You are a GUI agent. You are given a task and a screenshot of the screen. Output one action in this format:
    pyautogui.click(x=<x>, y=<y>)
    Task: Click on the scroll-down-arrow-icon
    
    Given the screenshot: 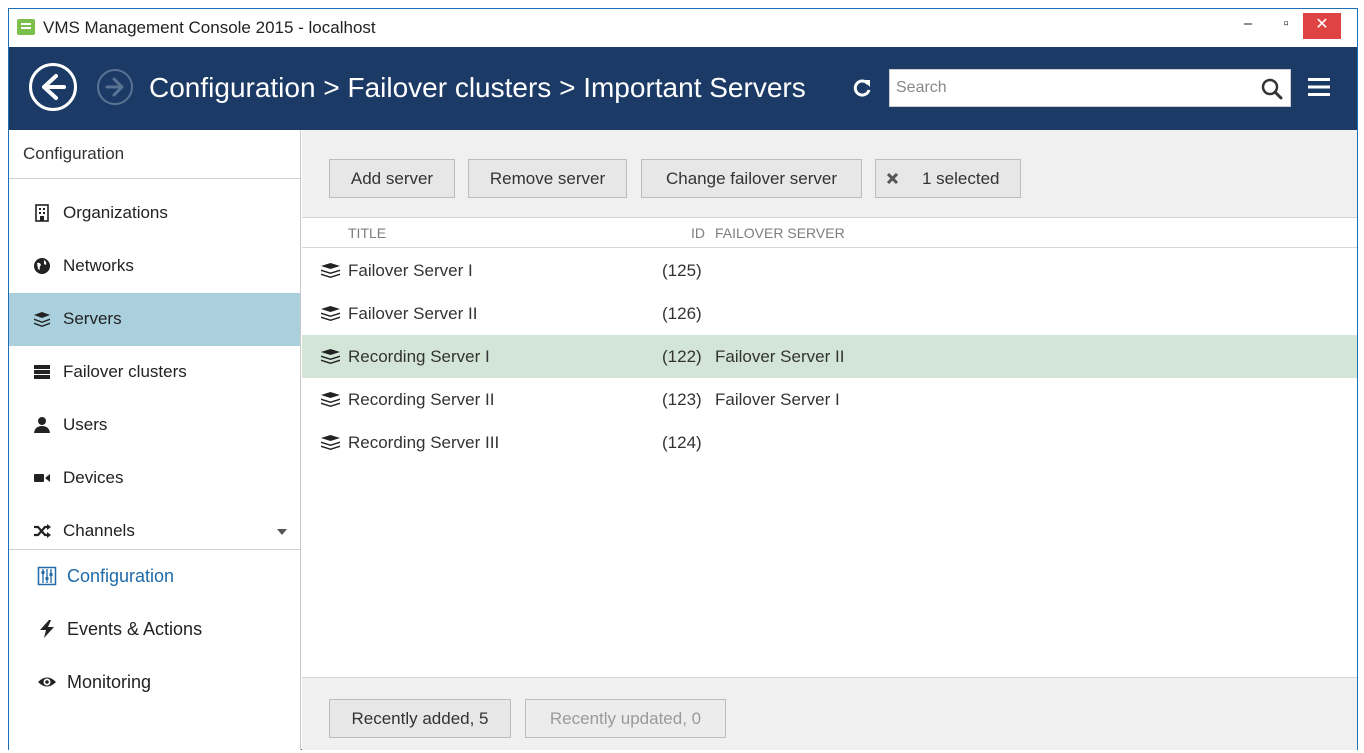 What is the action you would take?
    pyautogui.click(x=282, y=532)
    